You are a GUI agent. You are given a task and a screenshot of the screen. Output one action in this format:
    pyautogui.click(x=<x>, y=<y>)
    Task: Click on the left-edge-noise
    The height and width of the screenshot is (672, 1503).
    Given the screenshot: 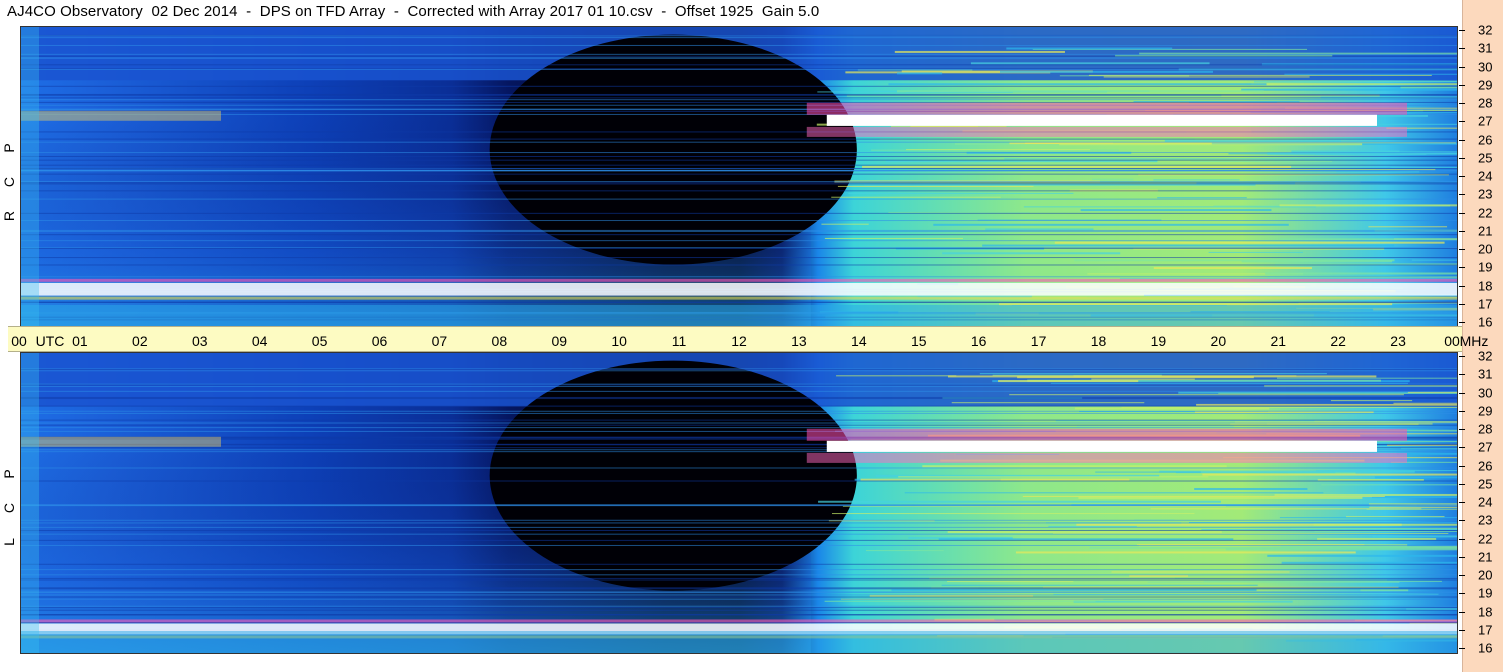 What is the action you would take?
    pyautogui.click(x=30, y=177)
    